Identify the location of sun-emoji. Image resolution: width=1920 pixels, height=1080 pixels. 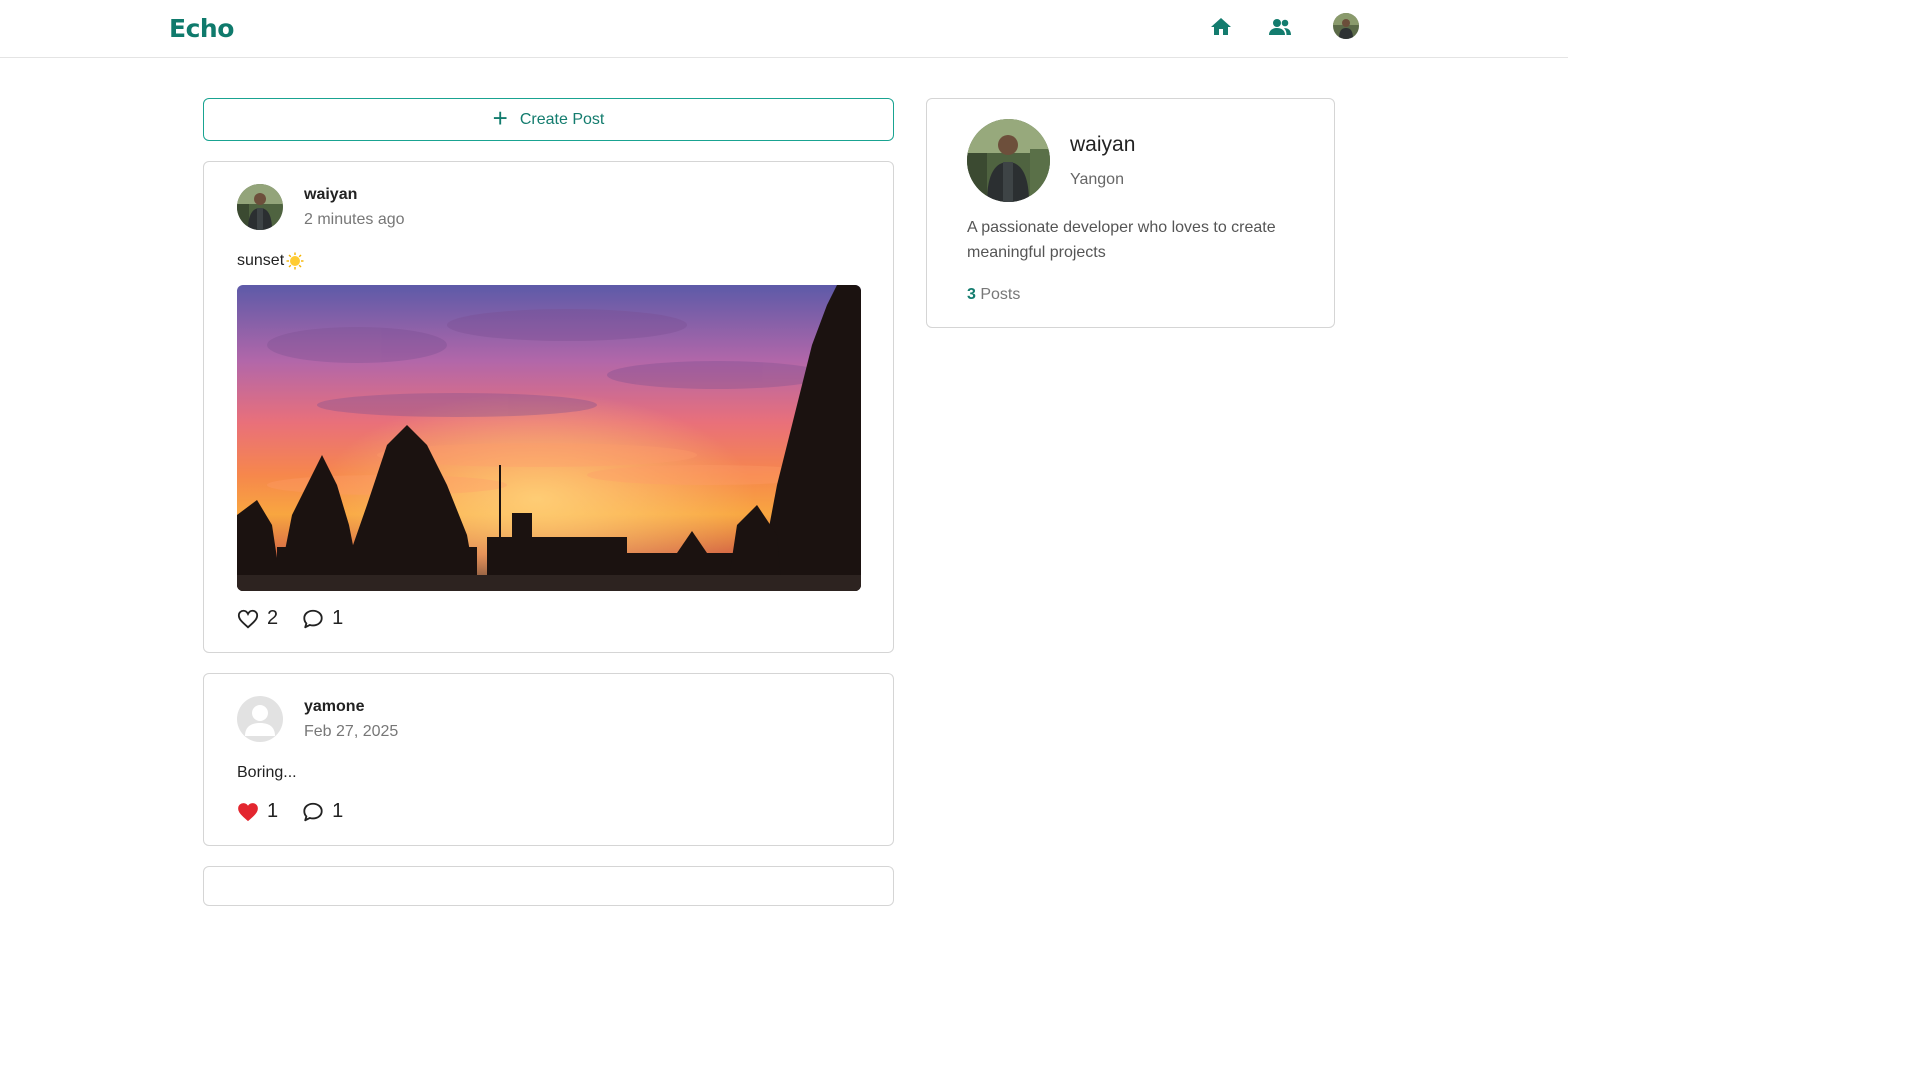
(295, 261).